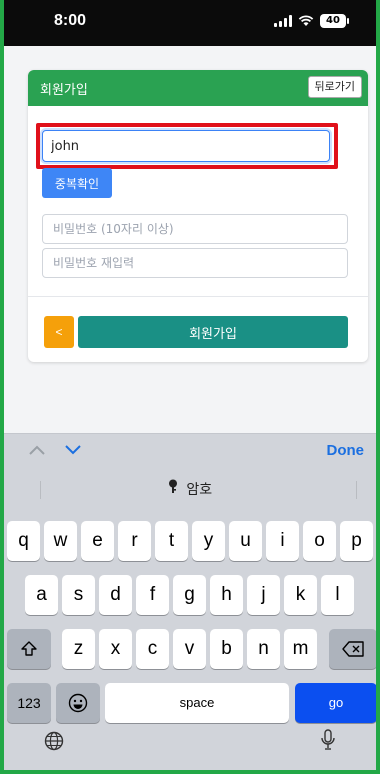 This screenshot has height=774, width=380. I want to click on key-o: o, so click(319, 541).